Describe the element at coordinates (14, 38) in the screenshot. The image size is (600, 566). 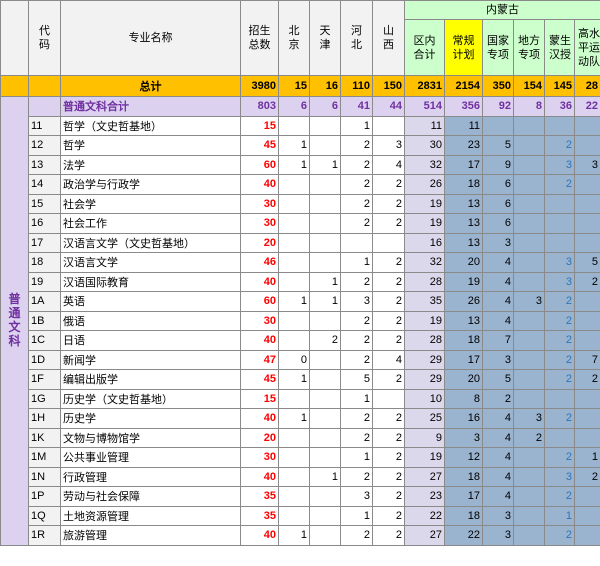
I see `header-blank` at that location.